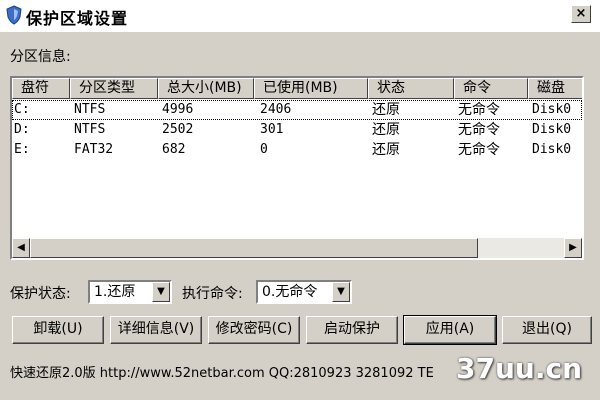  I want to click on exec-command-select: 0.无命令 ▼, so click(304, 292).